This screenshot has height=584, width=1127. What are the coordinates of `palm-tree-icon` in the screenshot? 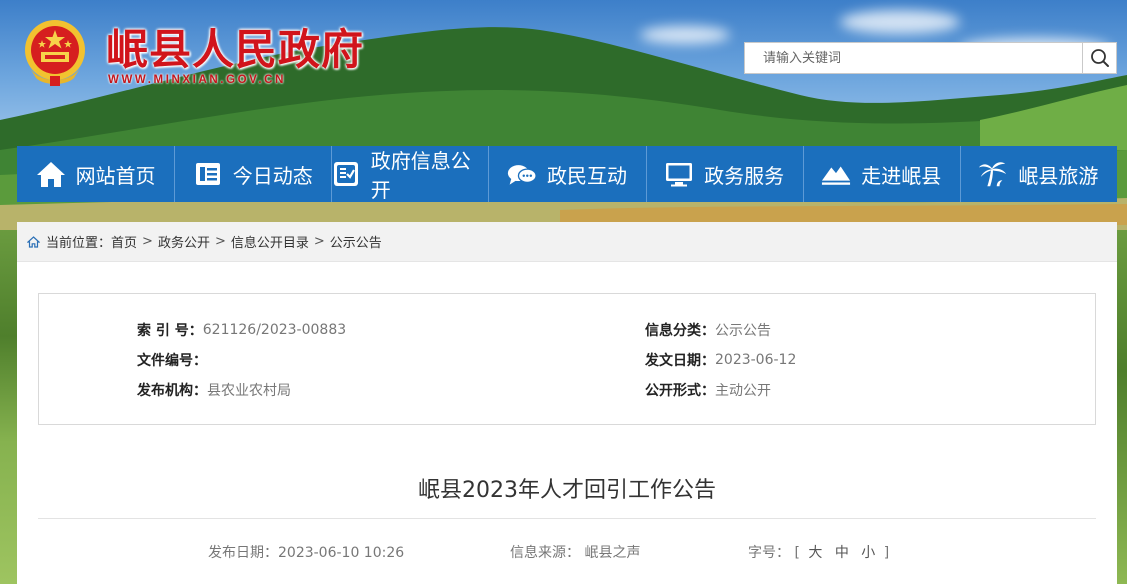 It's located at (993, 174).